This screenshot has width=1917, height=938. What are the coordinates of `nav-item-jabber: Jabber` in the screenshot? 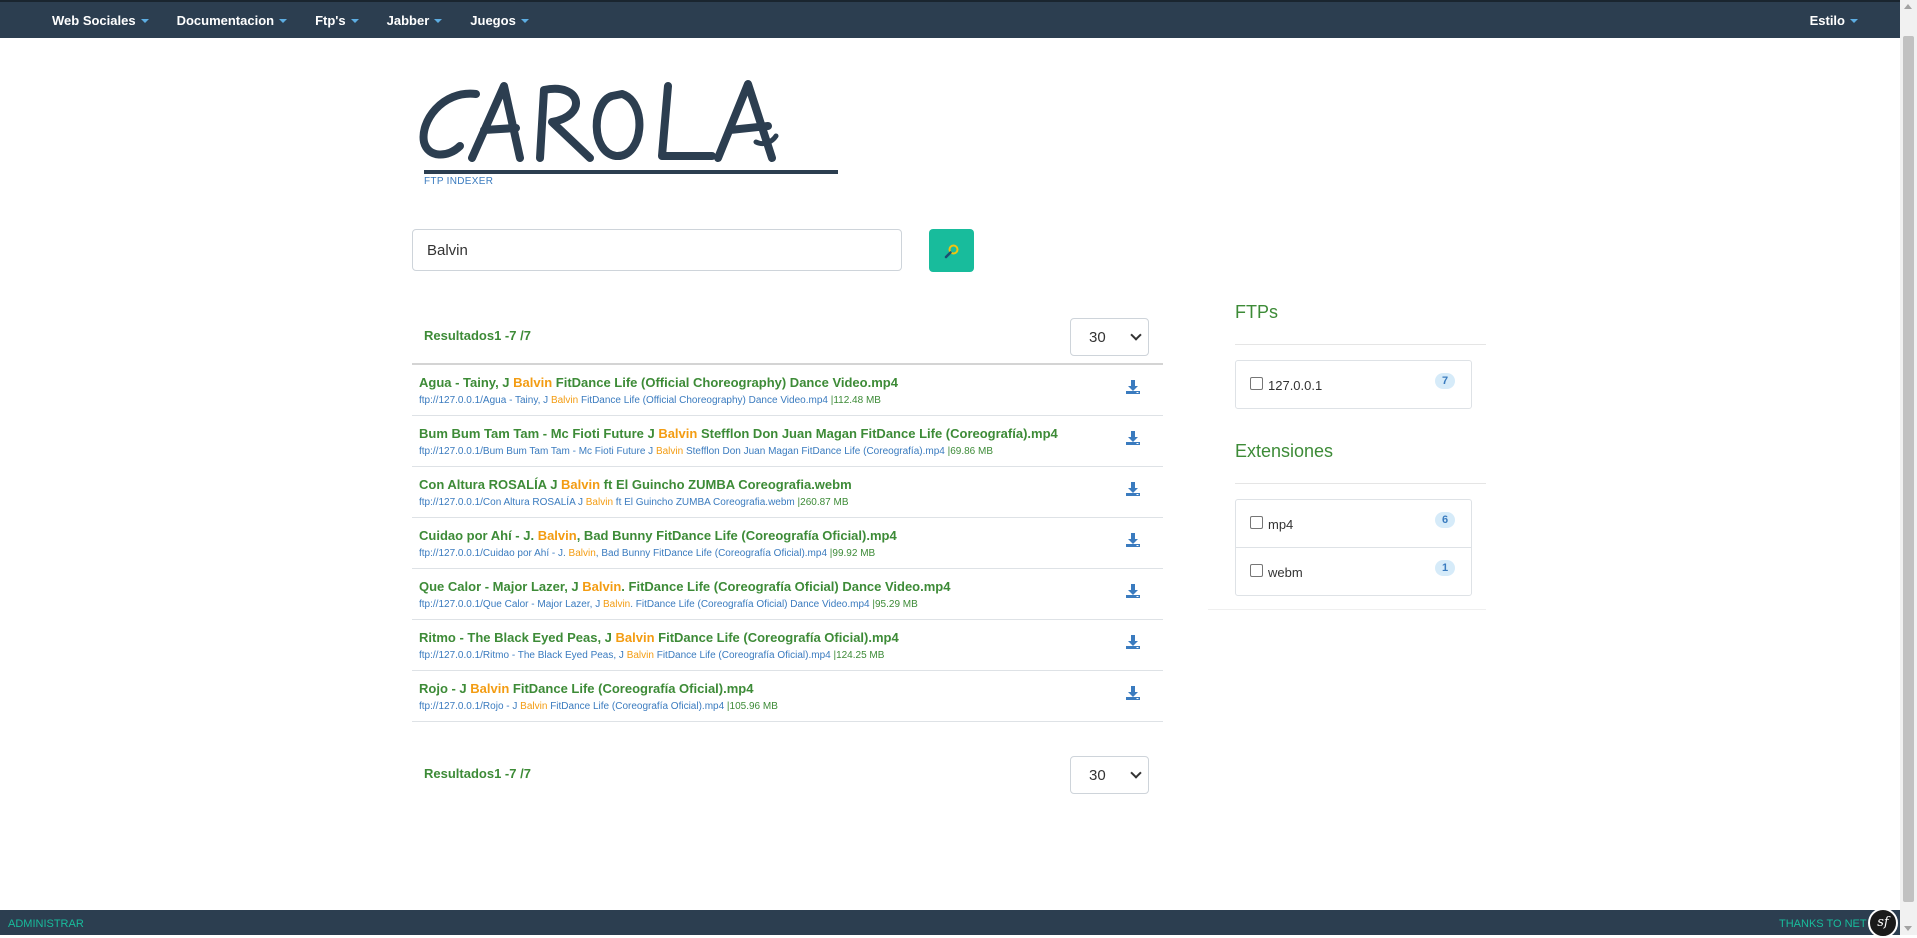 It's located at (415, 20).